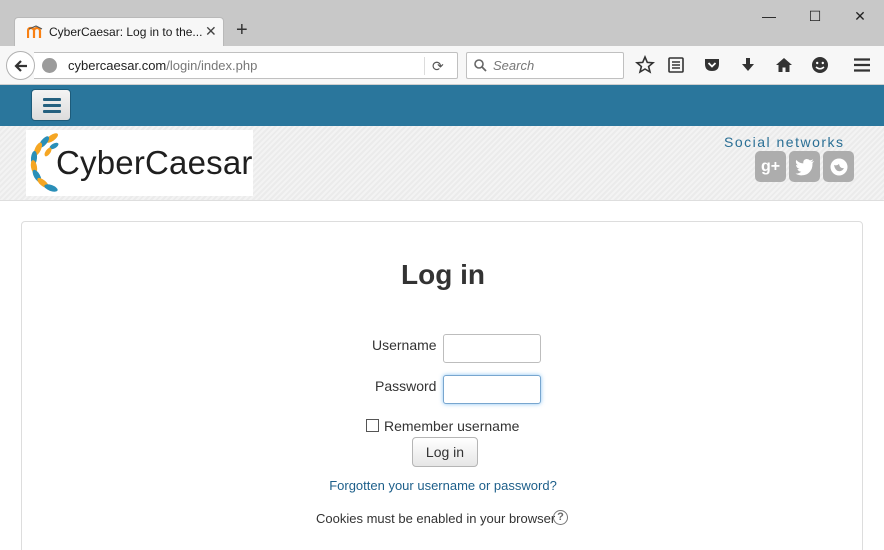 This screenshot has width=884, height=550. I want to click on forgot-password-link-text: Forgotten your username or password?, so click(443, 485).